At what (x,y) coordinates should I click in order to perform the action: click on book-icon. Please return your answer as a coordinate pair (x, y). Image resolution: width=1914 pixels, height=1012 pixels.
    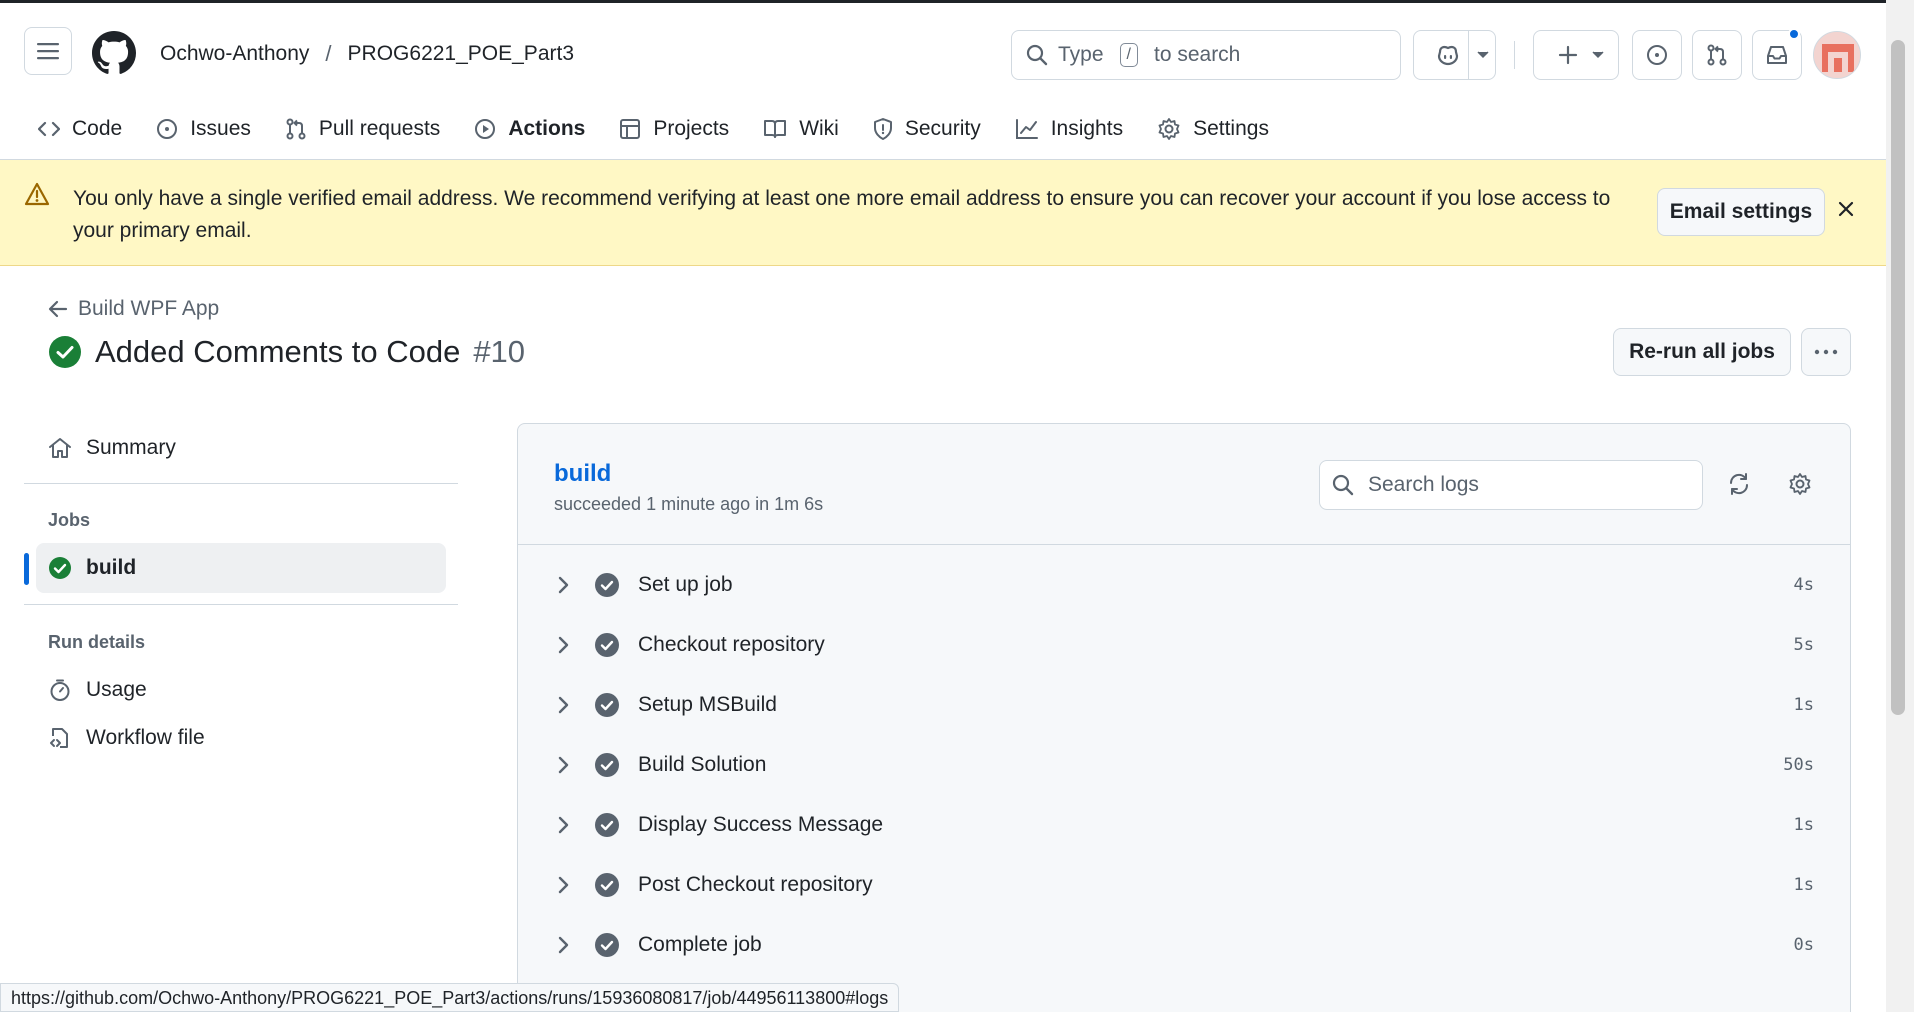
    Looking at the image, I should click on (775, 129).